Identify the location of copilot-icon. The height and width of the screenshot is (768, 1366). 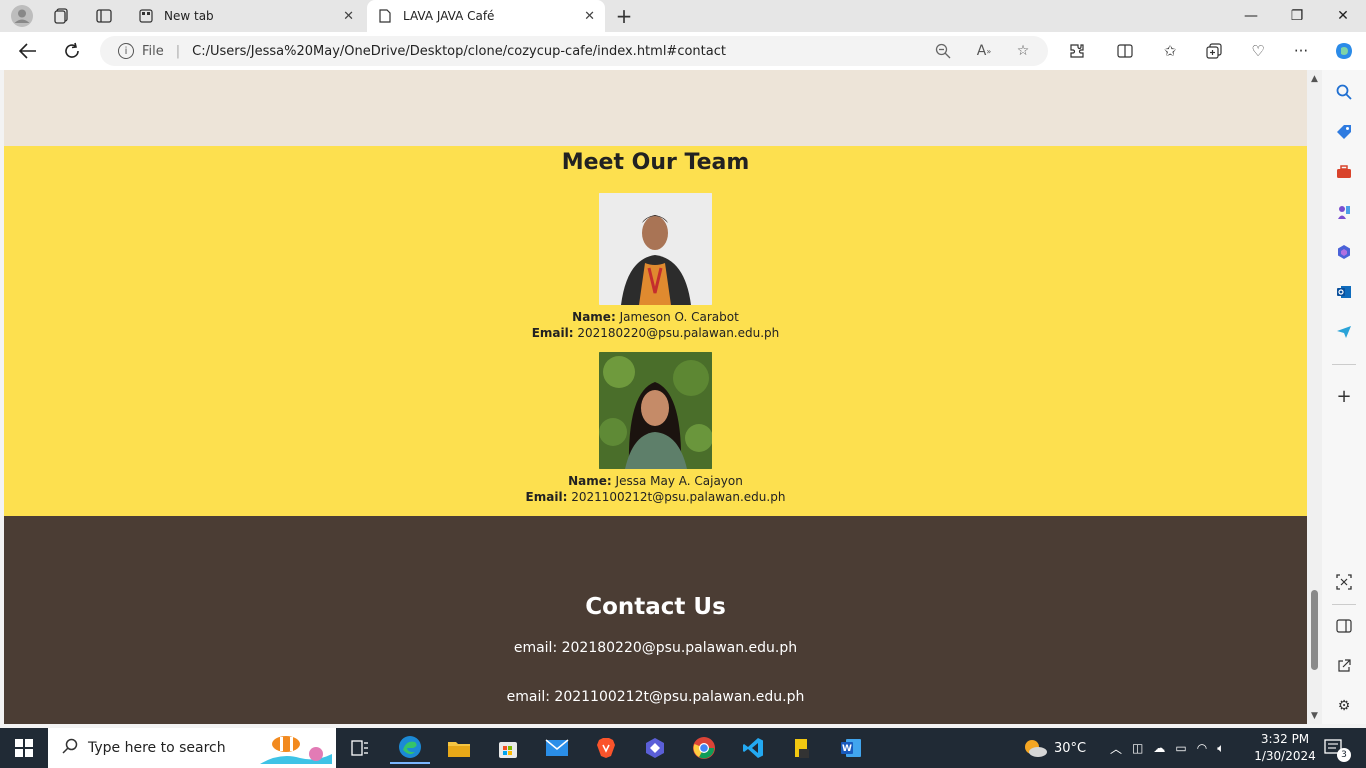
(1344, 51).